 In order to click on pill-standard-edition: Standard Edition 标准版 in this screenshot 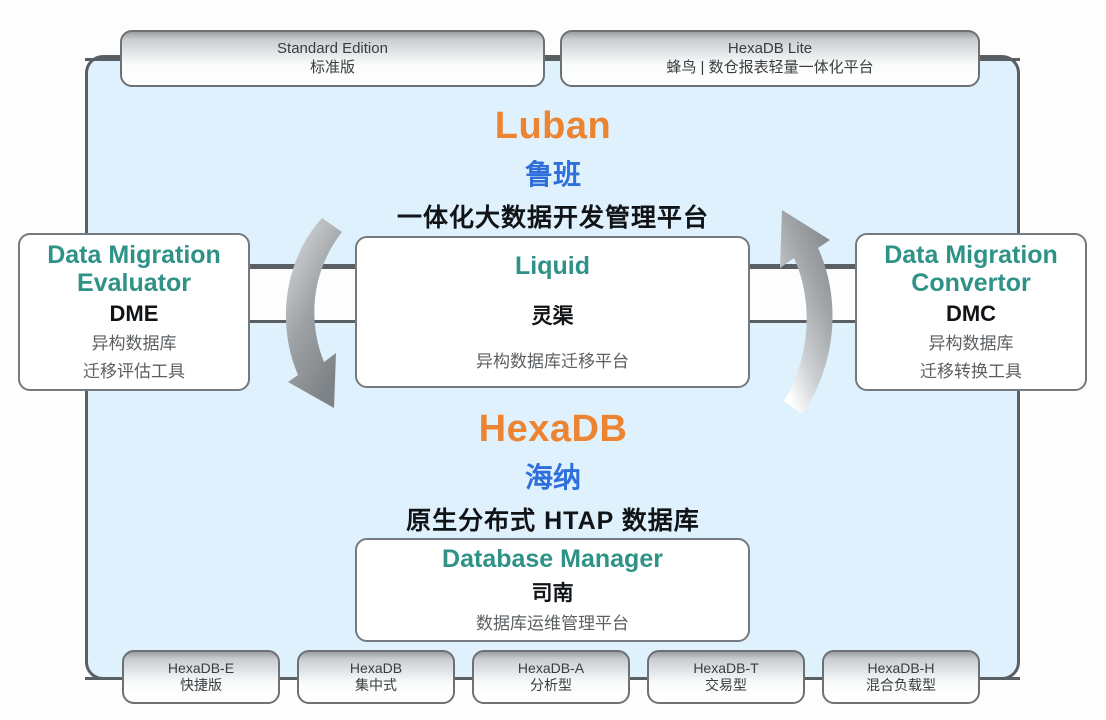, I will do `click(332, 58)`.